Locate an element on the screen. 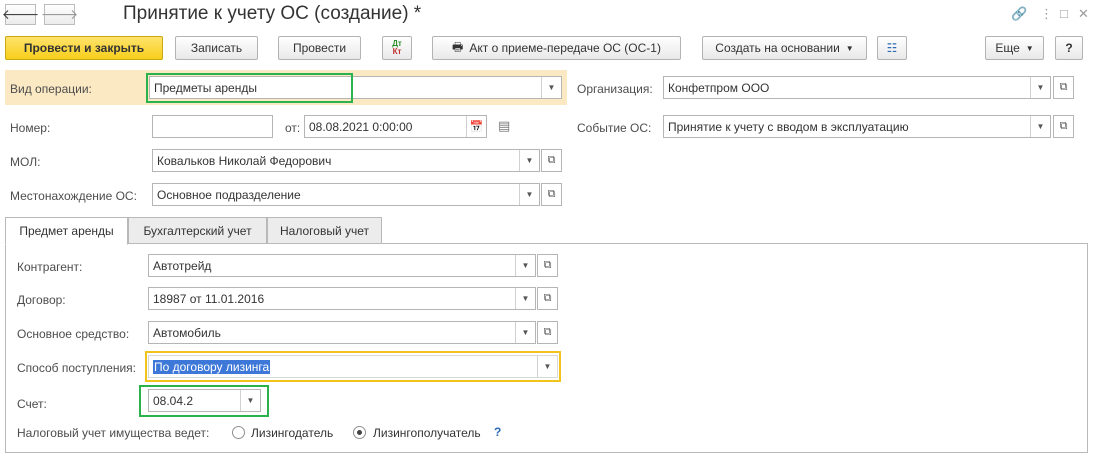 This screenshot has height=453, width=1095. mol-open-button: ⧉ is located at coordinates (551, 160).